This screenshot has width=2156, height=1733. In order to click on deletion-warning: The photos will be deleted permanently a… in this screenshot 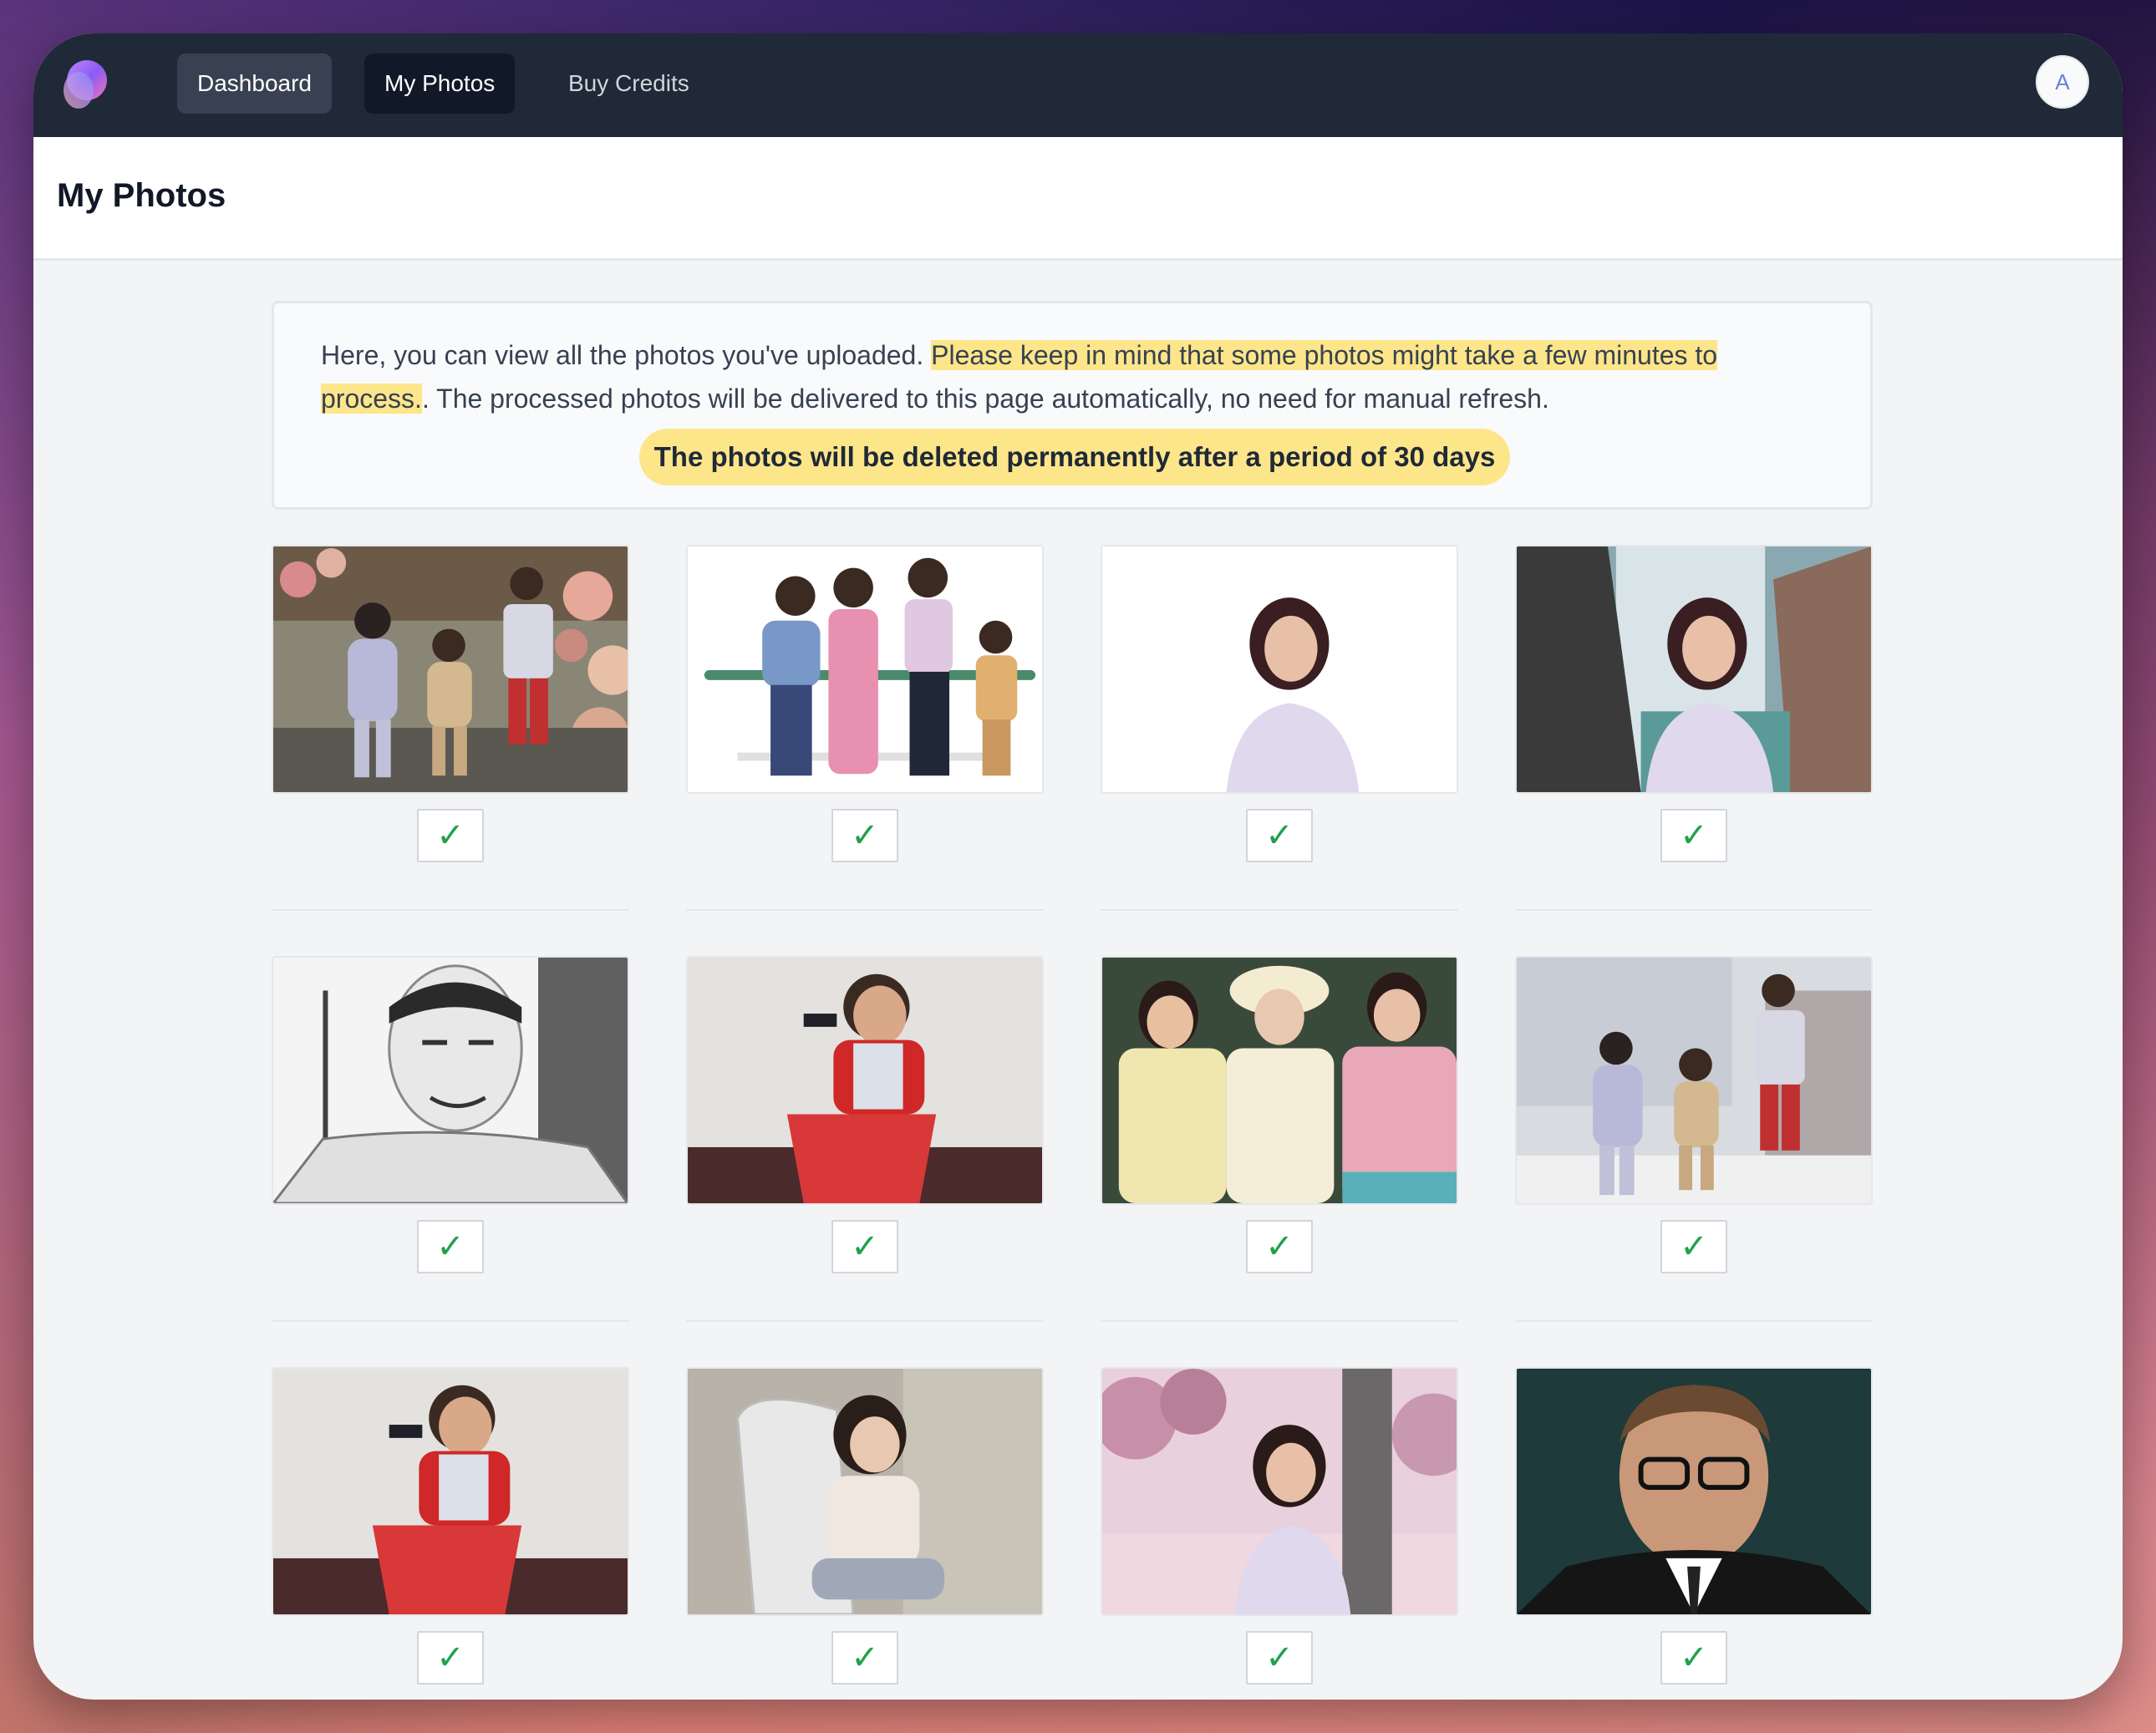, I will do `click(1074, 457)`.